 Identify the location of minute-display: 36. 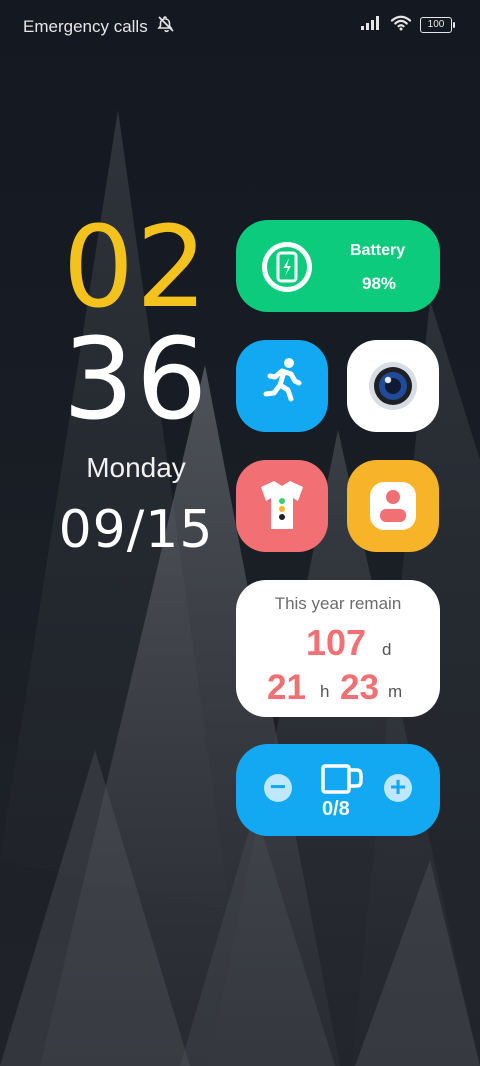
(136, 380).